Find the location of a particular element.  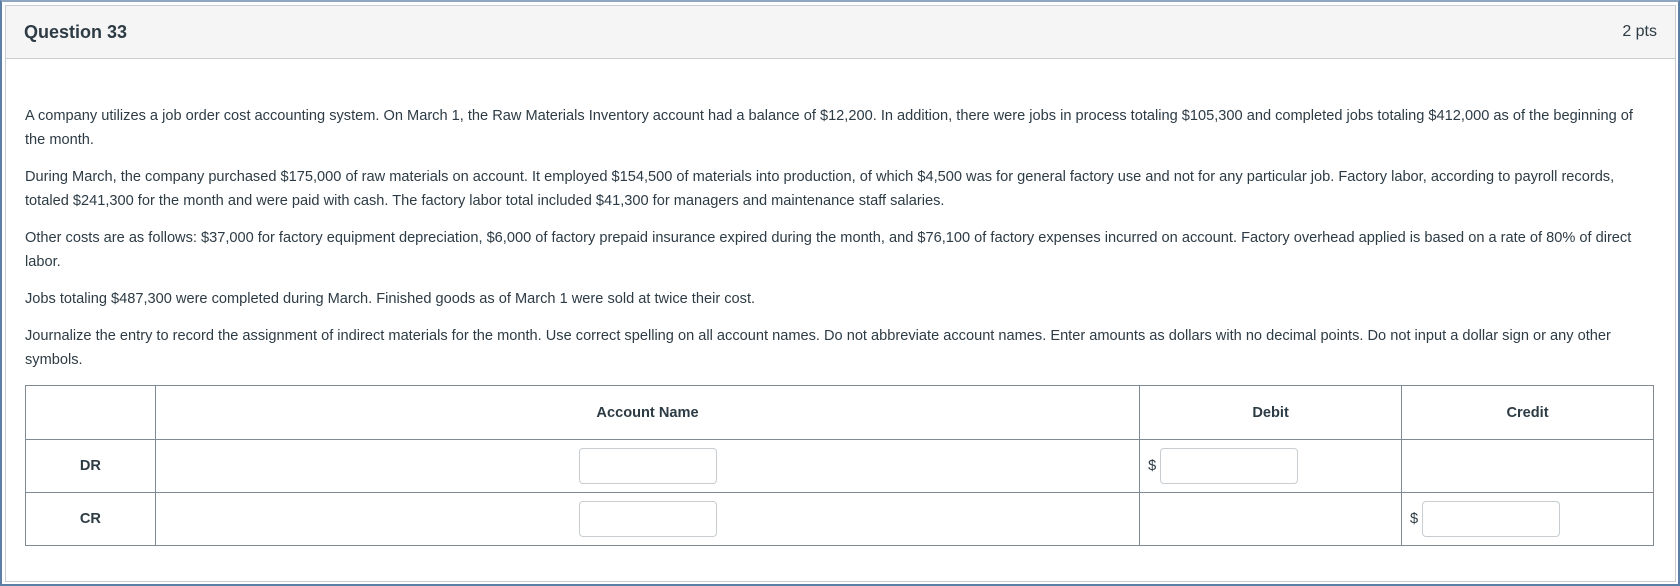

header-account-name: Account Name is located at coordinates (647, 412).